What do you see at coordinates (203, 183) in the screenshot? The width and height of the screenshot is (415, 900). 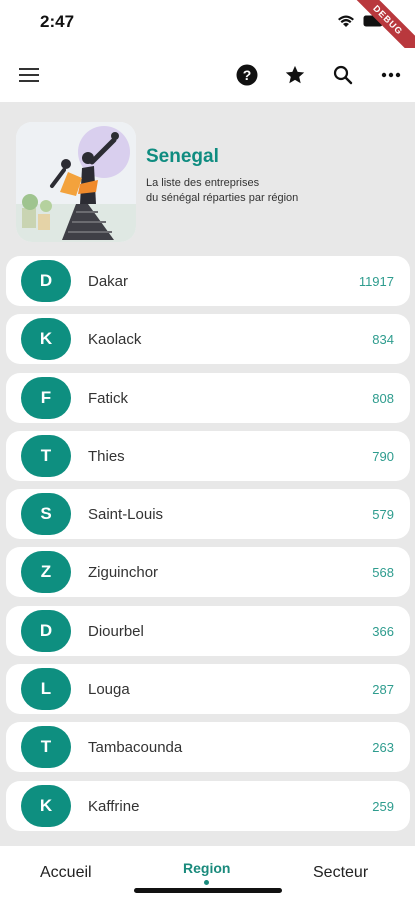 I see `subtitle-line-1: La liste des entreprises` at bounding box center [203, 183].